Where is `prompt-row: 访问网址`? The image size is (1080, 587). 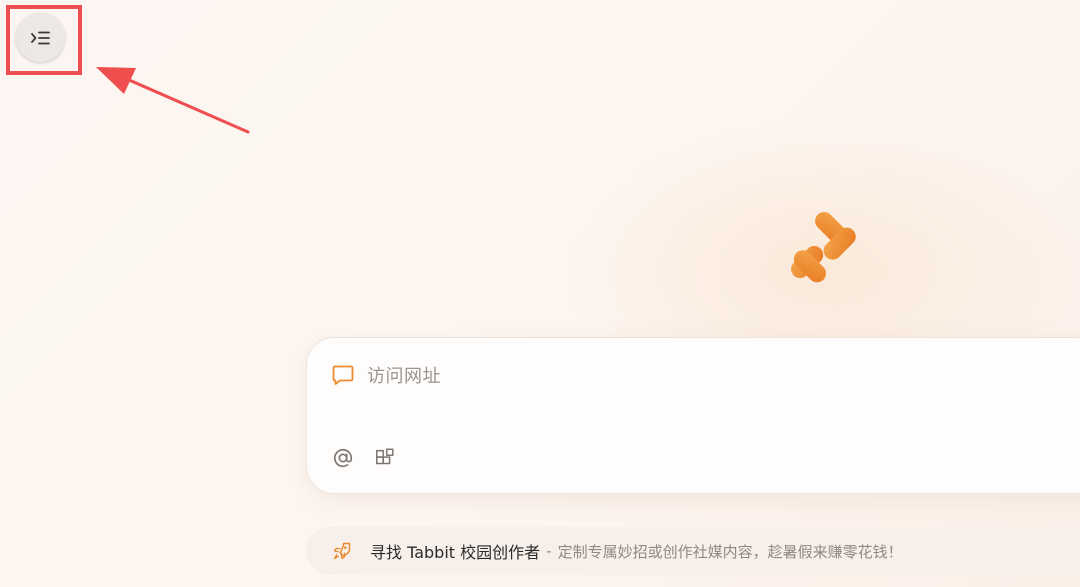 prompt-row: 访问网址 is located at coordinates (386, 375).